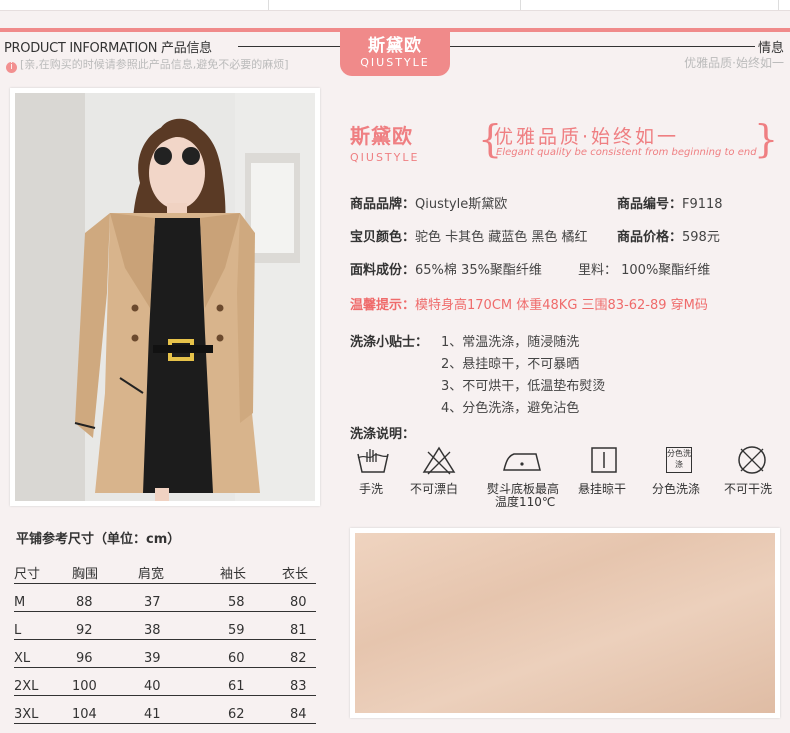 The width and height of the screenshot is (790, 733). Describe the element at coordinates (478, 270) in the screenshot. I see `spec-value: 65%棉 35%聚酯纤维` at that location.